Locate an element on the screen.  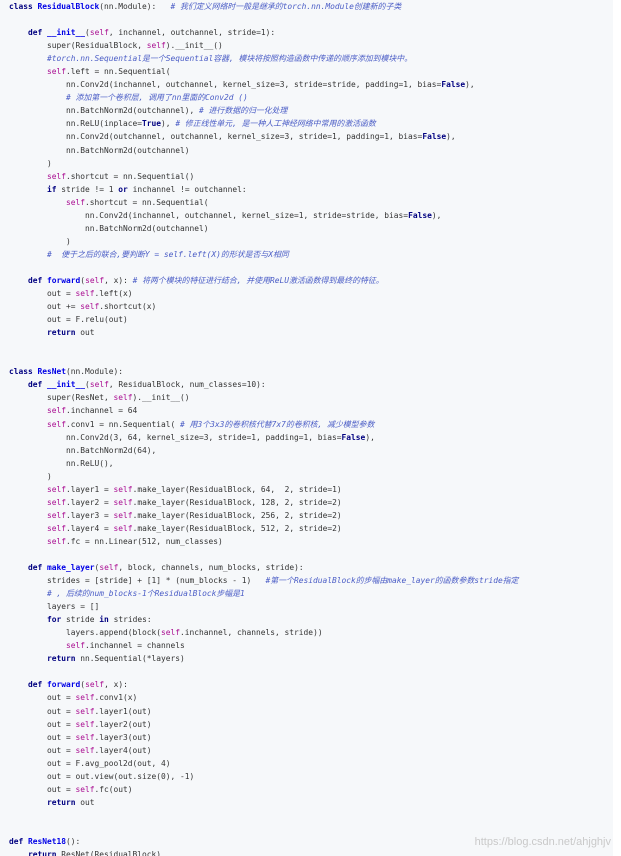
code-comment: # 修正线性单元, 是一种人工神经网络中常用的激活函数 is located at coordinates (275, 124).